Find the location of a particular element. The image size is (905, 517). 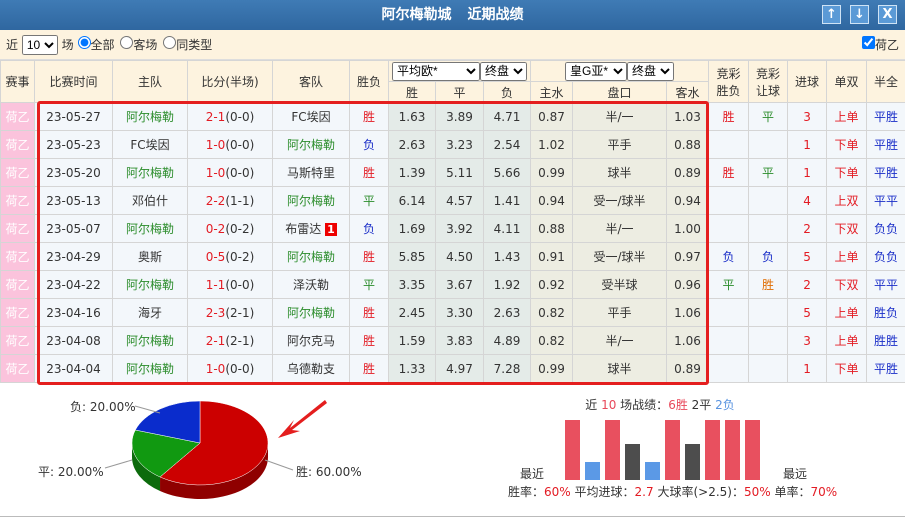

radio-away is located at coordinates (127, 42).